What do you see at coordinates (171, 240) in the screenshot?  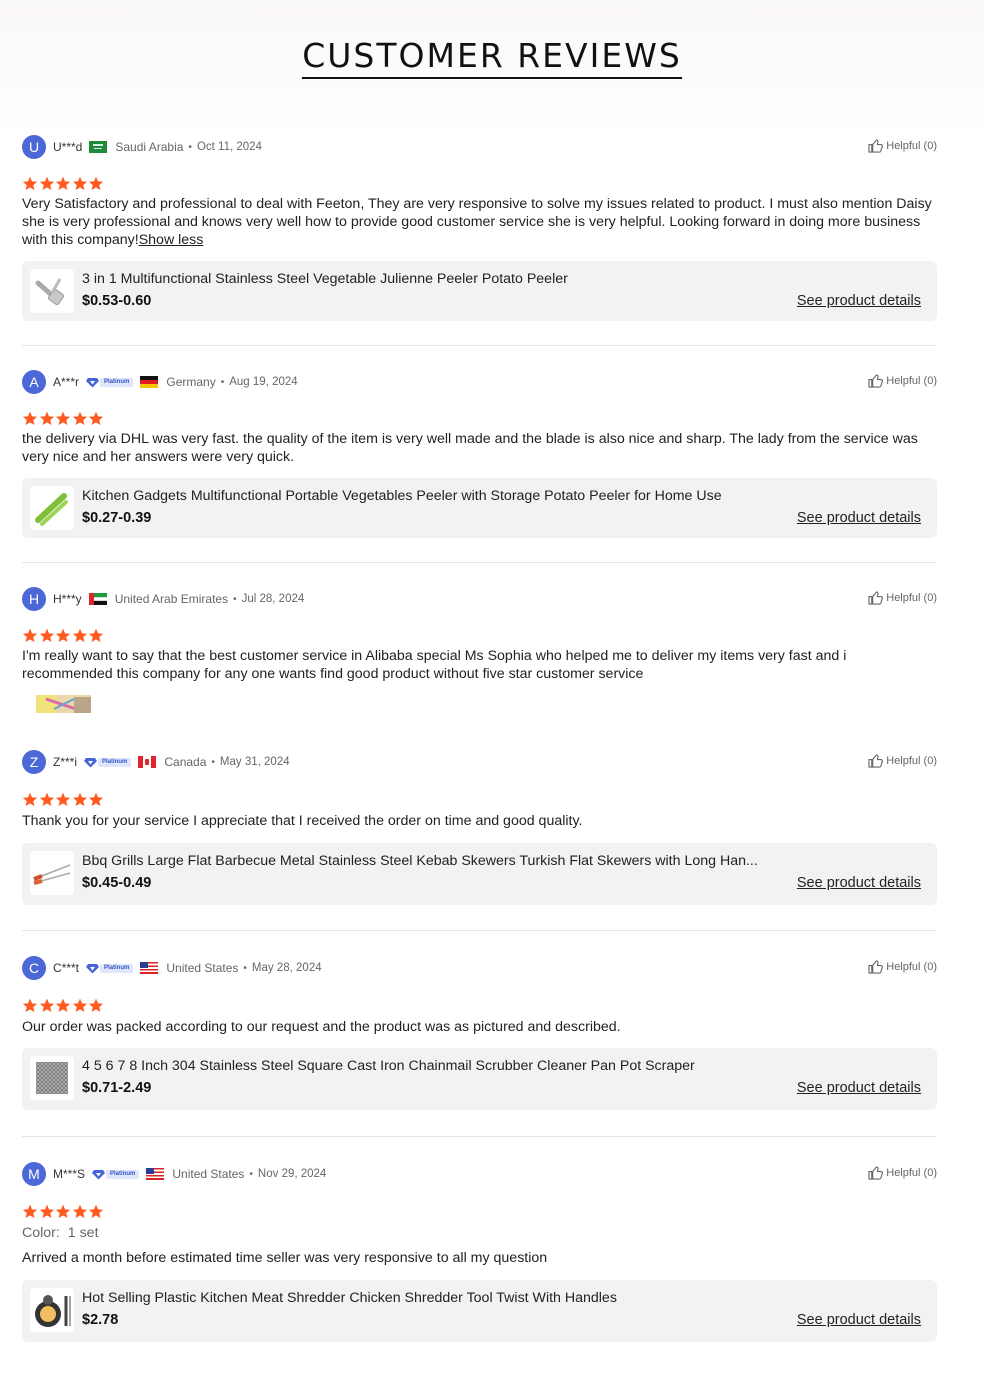 I see `show-less-link: Show less` at bounding box center [171, 240].